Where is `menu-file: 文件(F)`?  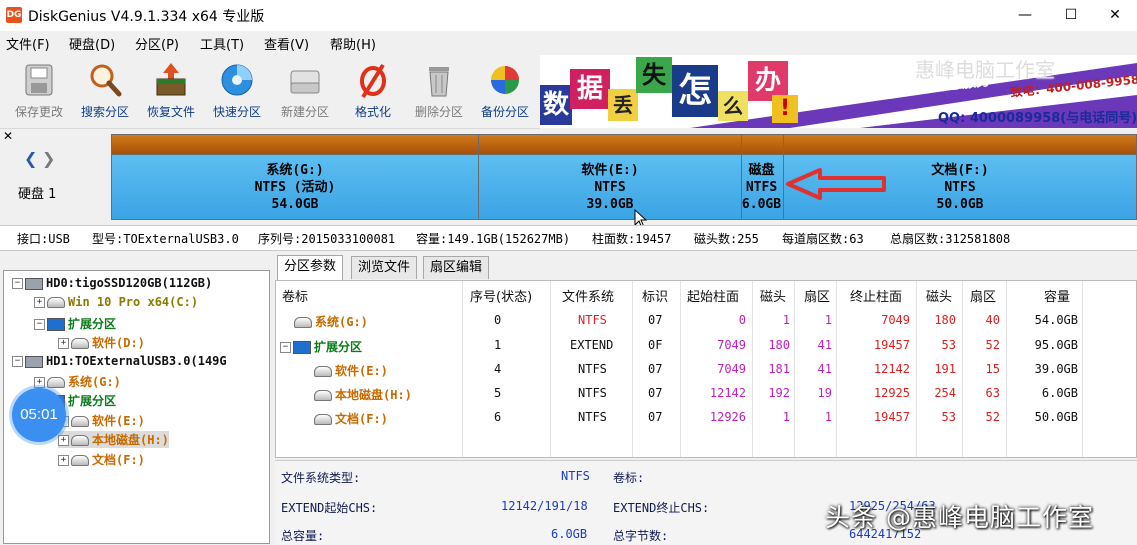
menu-file: 文件(F) is located at coordinates (28, 43).